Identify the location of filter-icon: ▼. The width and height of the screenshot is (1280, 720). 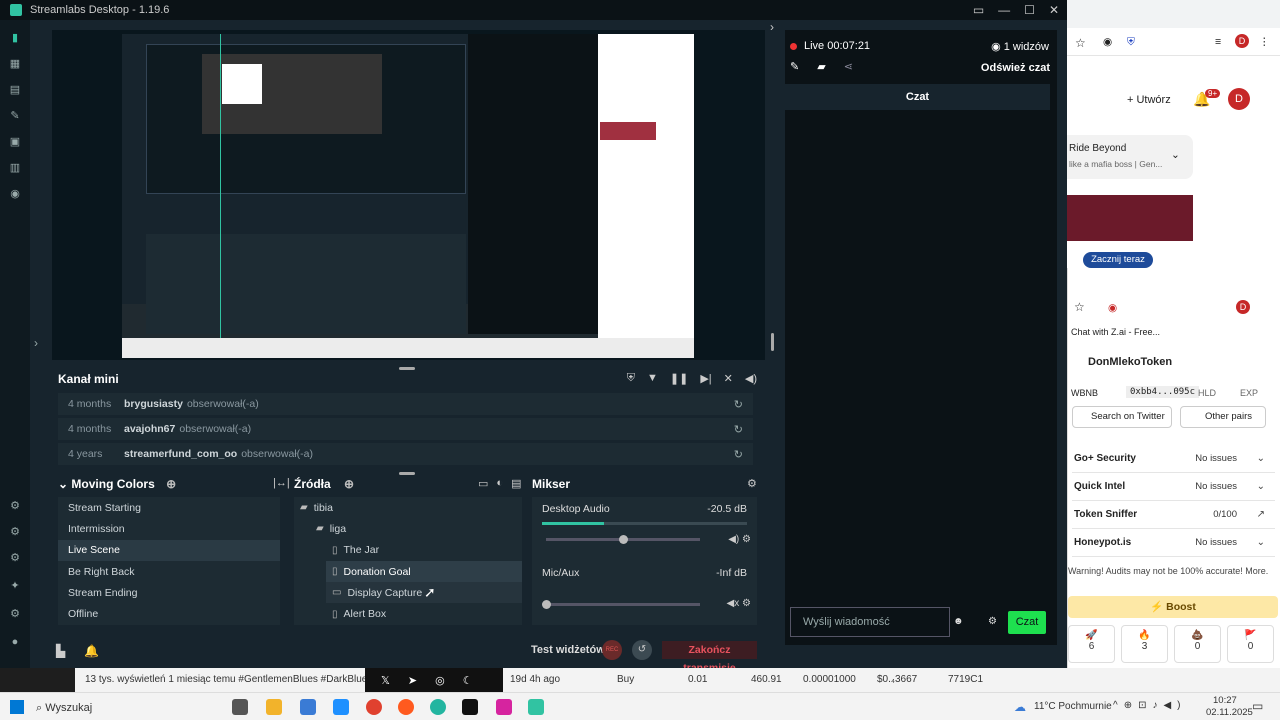
(652, 378).